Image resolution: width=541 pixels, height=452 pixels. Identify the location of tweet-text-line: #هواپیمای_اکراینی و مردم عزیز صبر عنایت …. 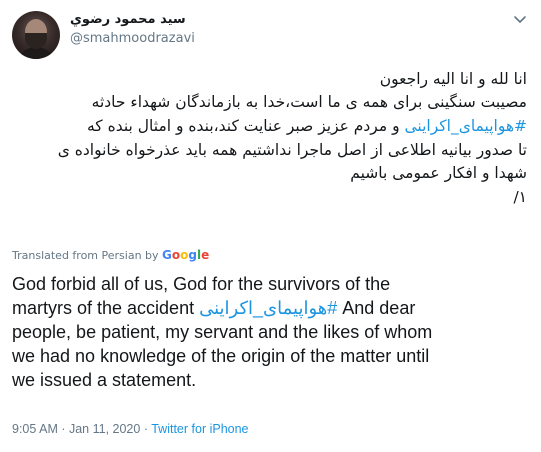
(269, 126).